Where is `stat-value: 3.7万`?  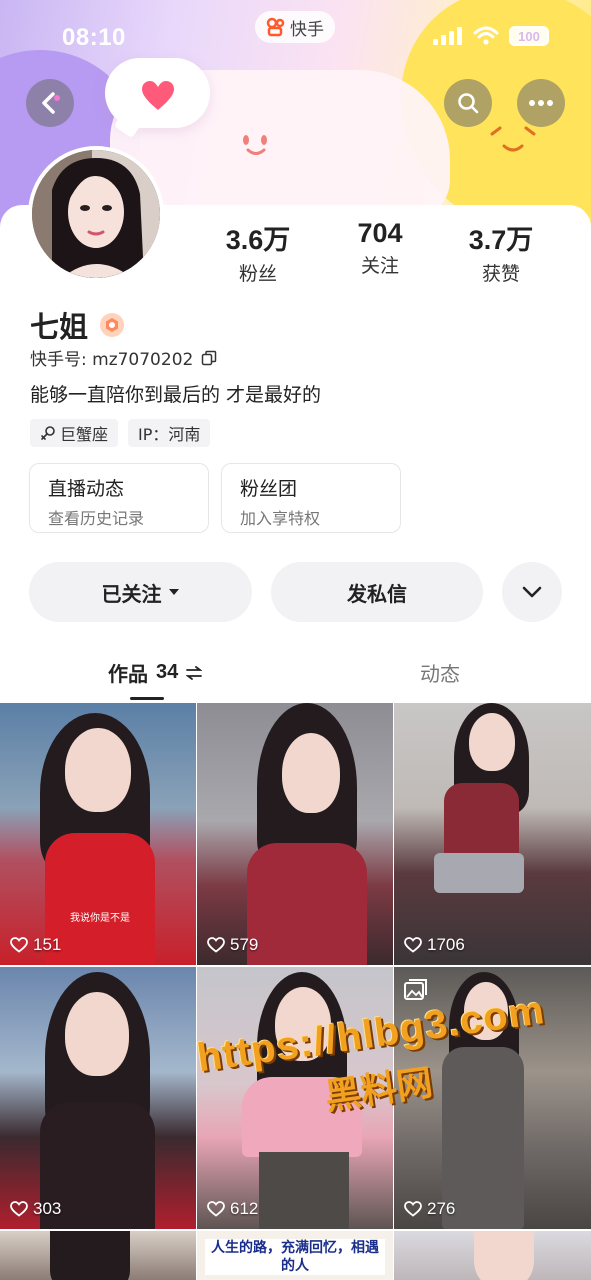
stat-value: 3.7万 is located at coordinates (501, 240).